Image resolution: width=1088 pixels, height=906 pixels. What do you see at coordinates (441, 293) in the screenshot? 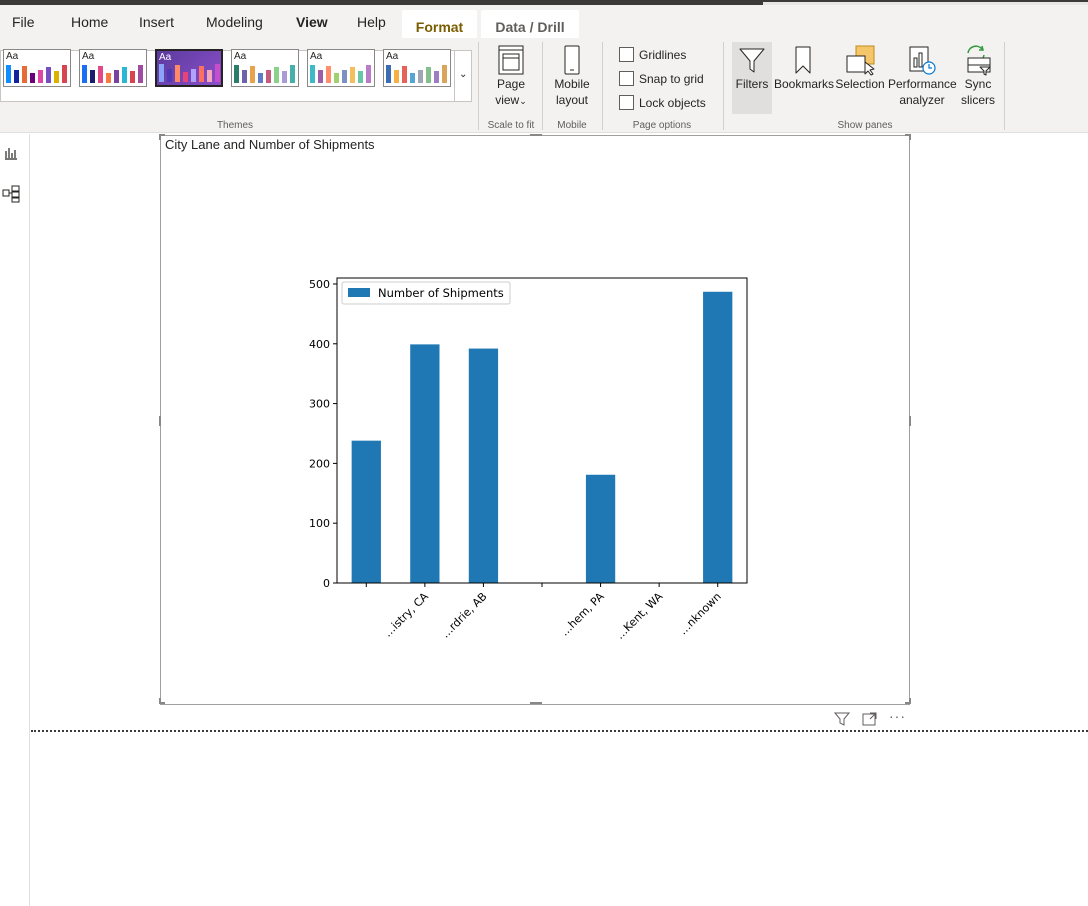
I see `legend-label: Number of Shipments` at bounding box center [441, 293].